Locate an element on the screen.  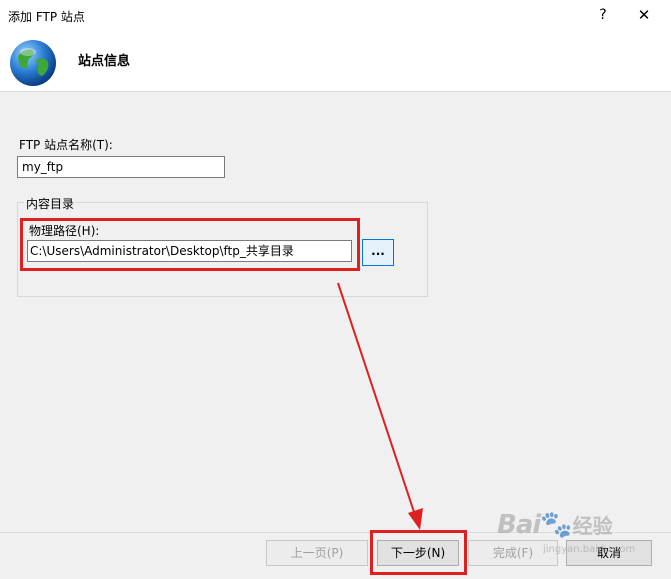
paw-icon: 🐾 is located at coordinates (556, 525).